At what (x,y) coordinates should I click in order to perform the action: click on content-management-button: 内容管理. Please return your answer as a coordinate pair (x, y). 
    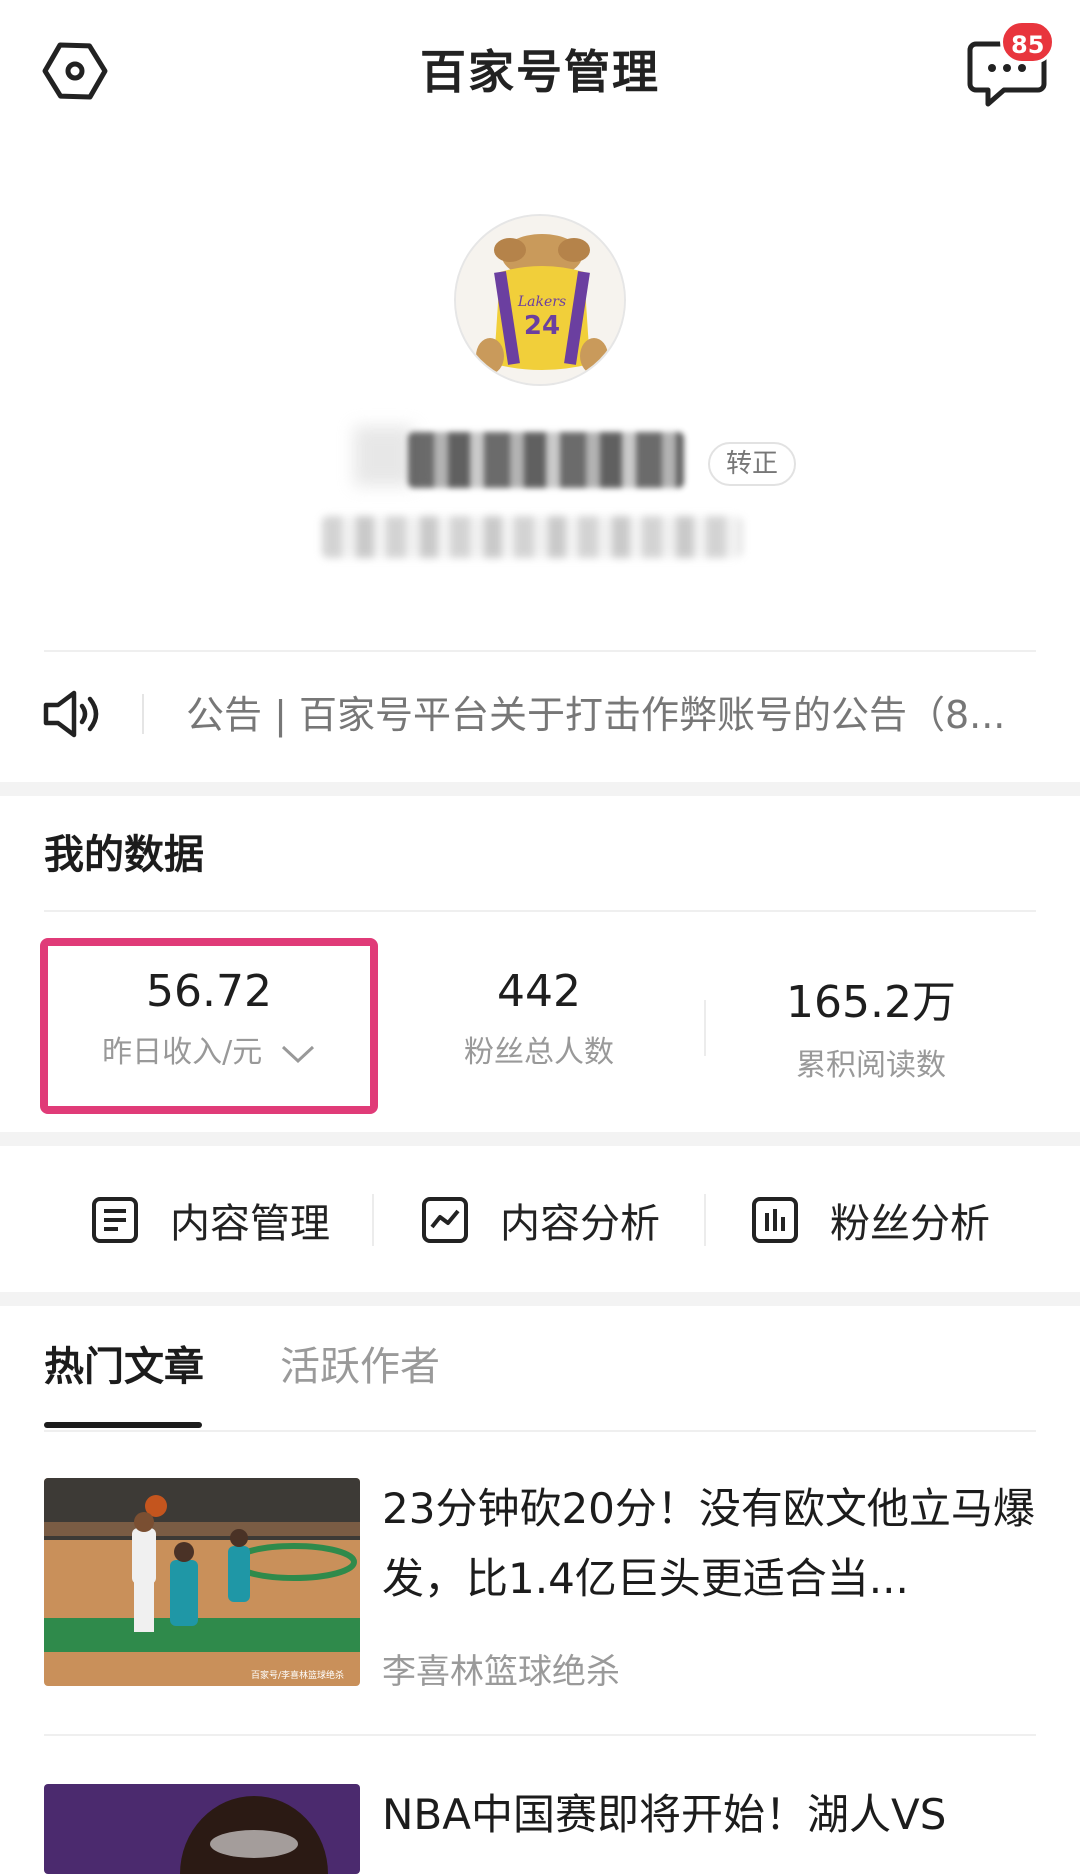
    Looking at the image, I should click on (210, 1220).